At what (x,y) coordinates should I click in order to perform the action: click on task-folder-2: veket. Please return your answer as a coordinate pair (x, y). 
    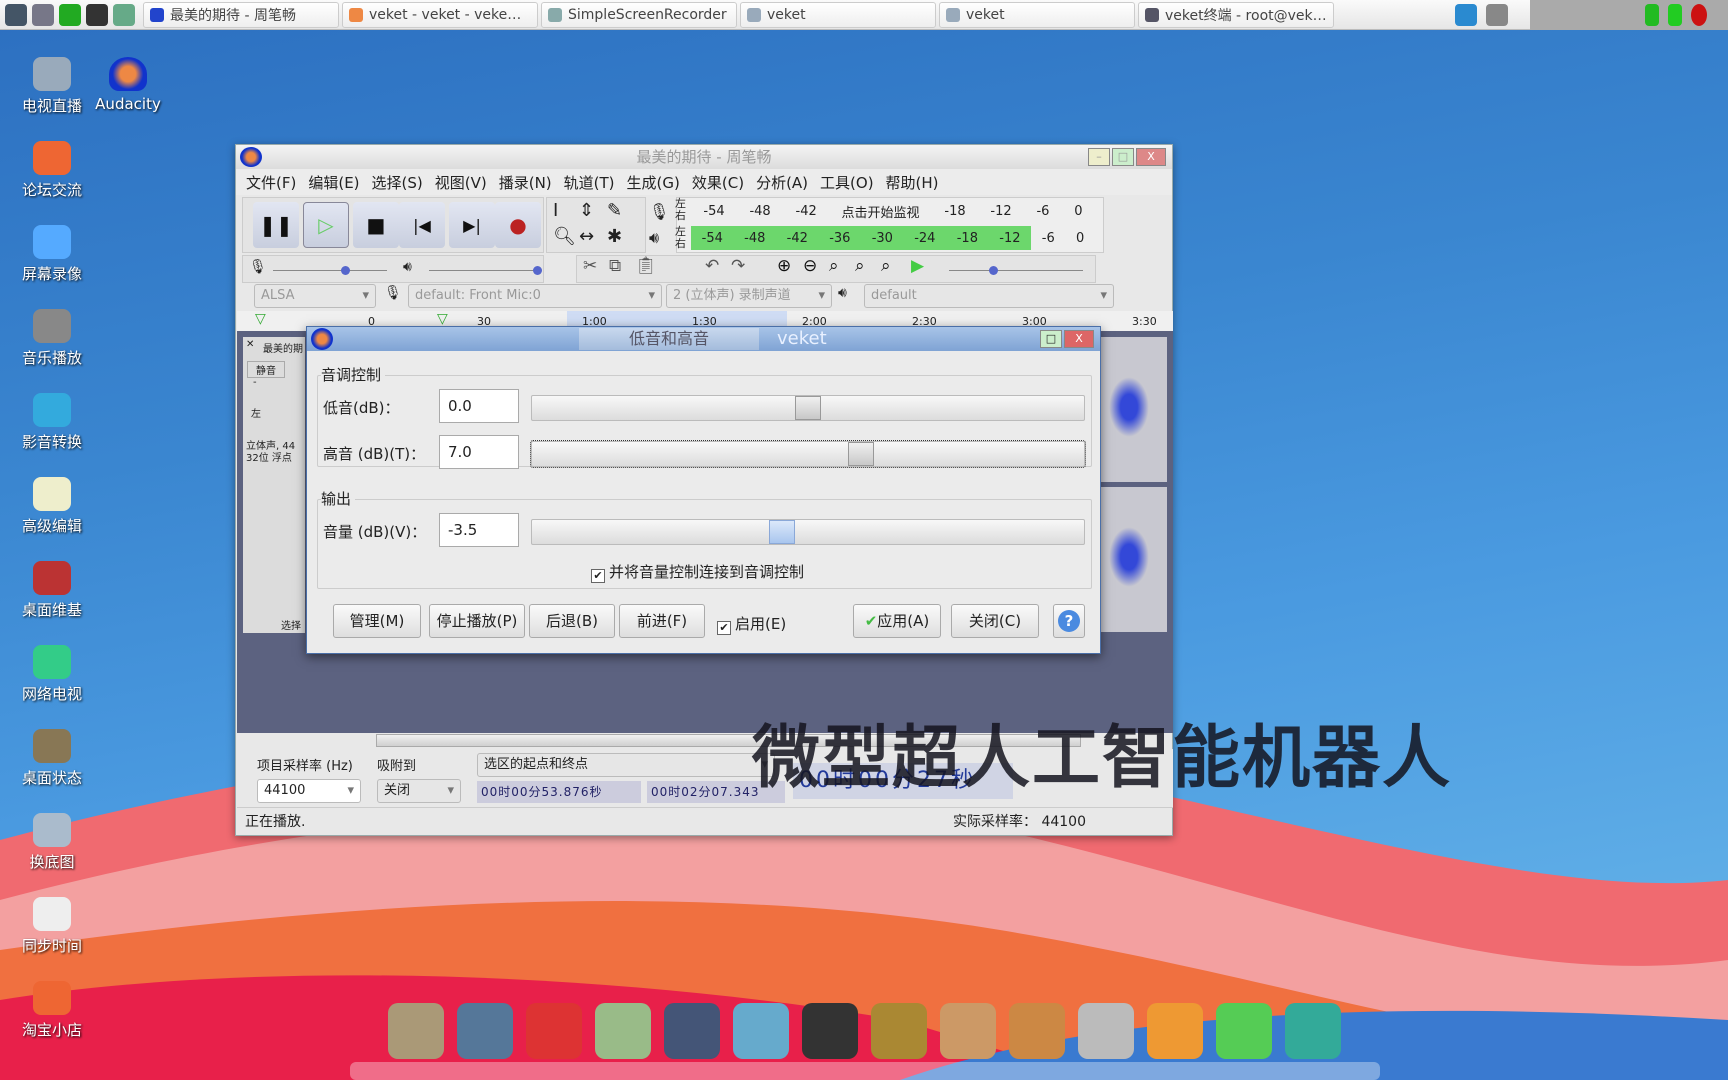
    Looking at the image, I should click on (1037, 14).